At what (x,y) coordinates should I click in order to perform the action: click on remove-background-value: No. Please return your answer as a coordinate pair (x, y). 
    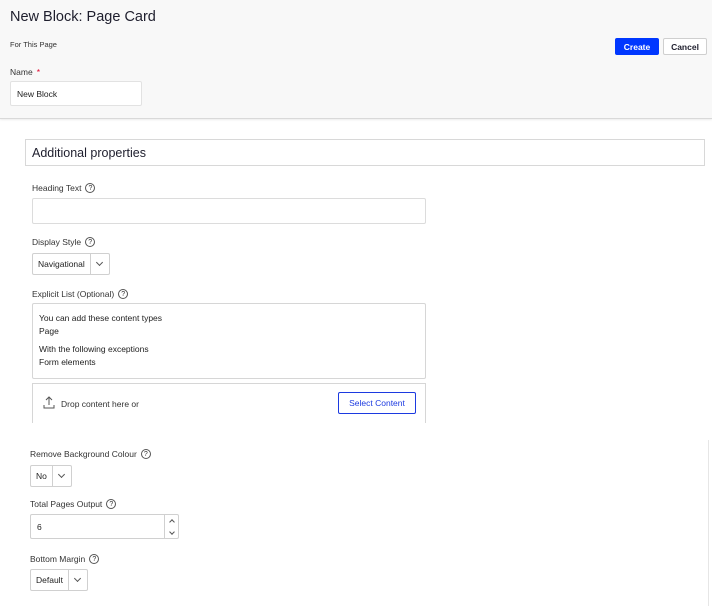
    Looking at the image, I should click on (42, 476).